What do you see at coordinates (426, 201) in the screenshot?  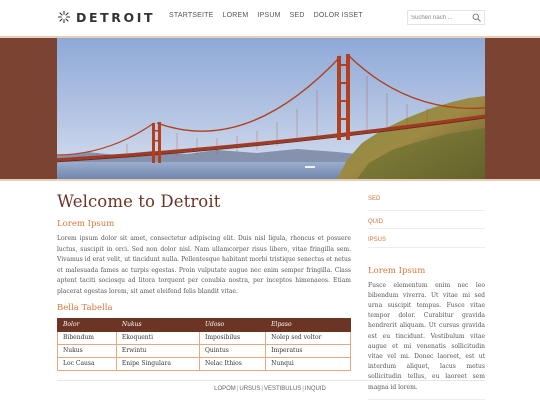 I see `sidebar-link-sed: SED` at bounding box center [426, 201].